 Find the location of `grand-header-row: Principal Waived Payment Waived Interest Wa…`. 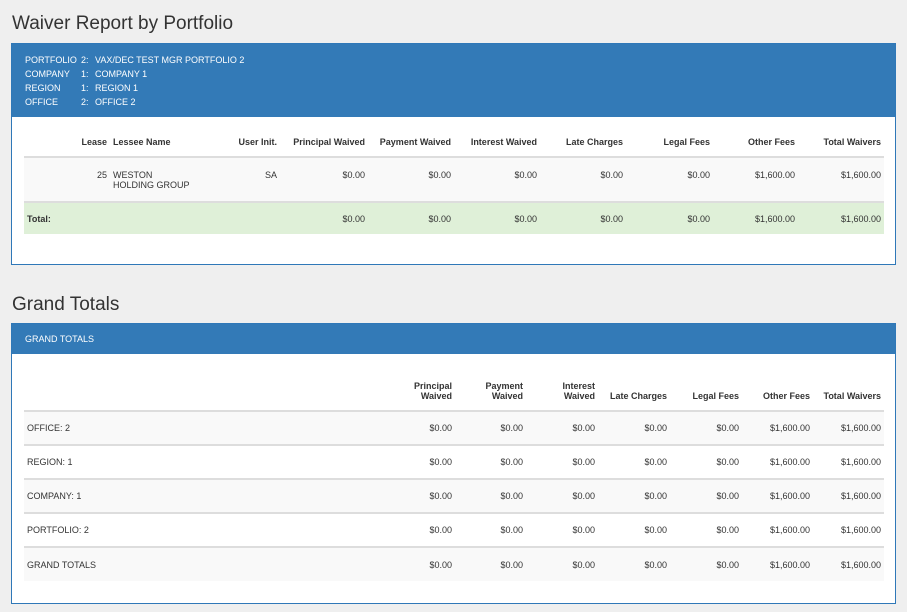

grand-header-row: Principal Waived Payment Waived Interest Wa… is located at coordinates (454, 394).